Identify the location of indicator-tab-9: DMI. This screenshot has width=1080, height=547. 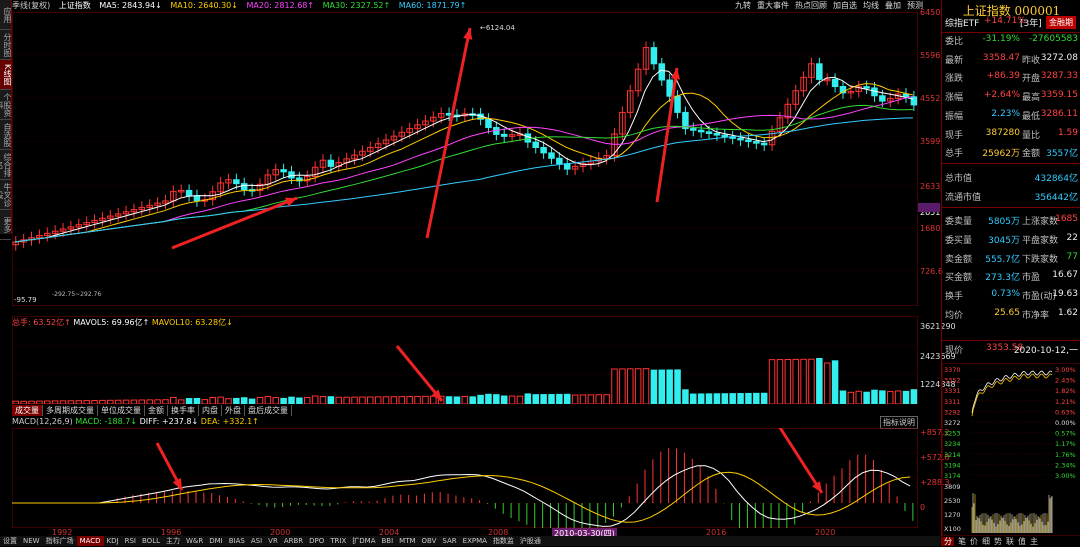
(216, 541).